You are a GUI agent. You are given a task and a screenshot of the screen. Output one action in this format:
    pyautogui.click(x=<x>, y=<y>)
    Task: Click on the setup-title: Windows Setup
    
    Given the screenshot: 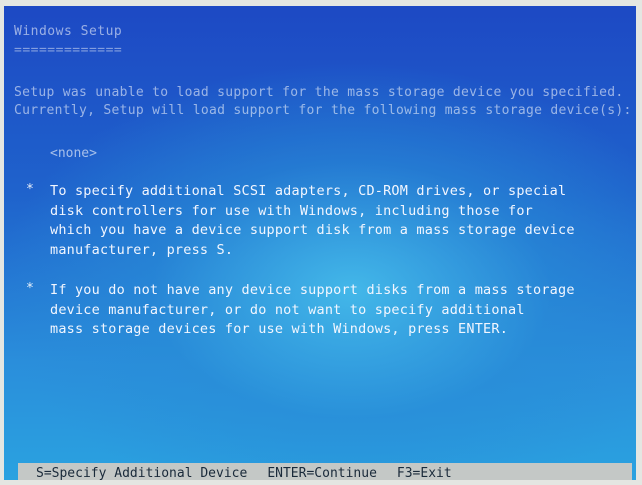 What is the action you would take?
    pyautogui.click(x=68, y=31)
    